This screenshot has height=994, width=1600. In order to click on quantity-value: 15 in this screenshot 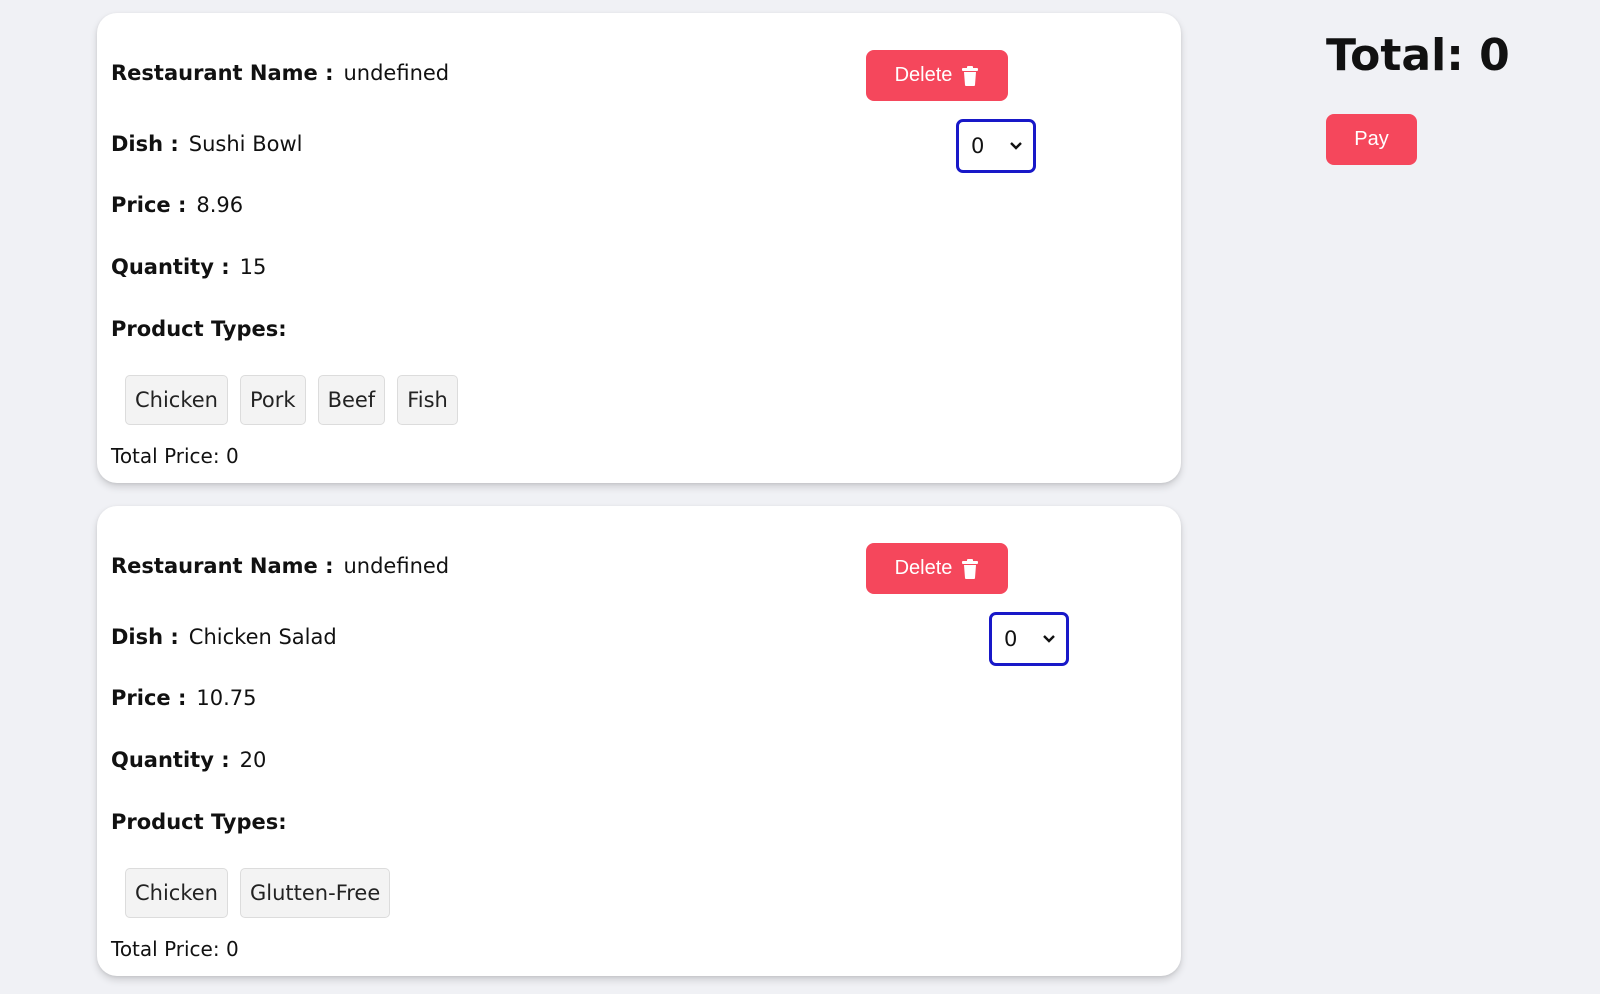, I will do `click(253, 267)`.